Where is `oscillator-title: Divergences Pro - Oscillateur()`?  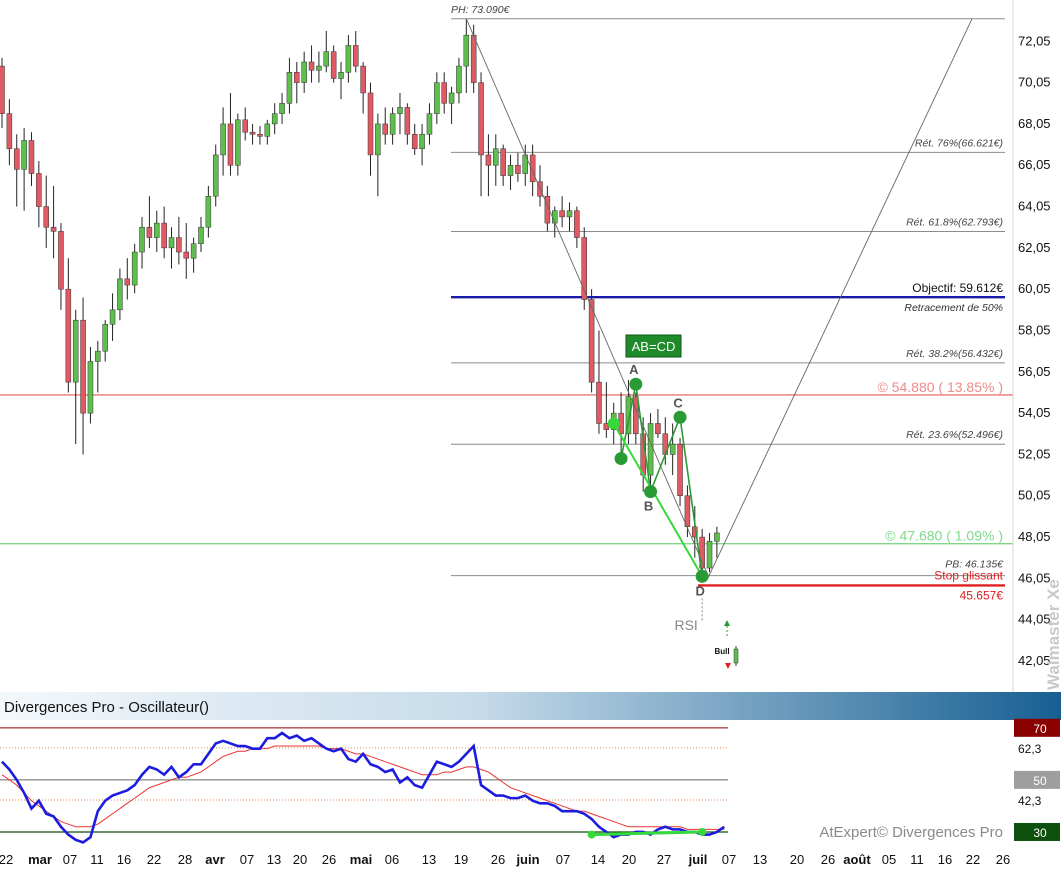
oscillator-title: Divergences Pro - Oscillateur() is located at coordinates (106, 707).